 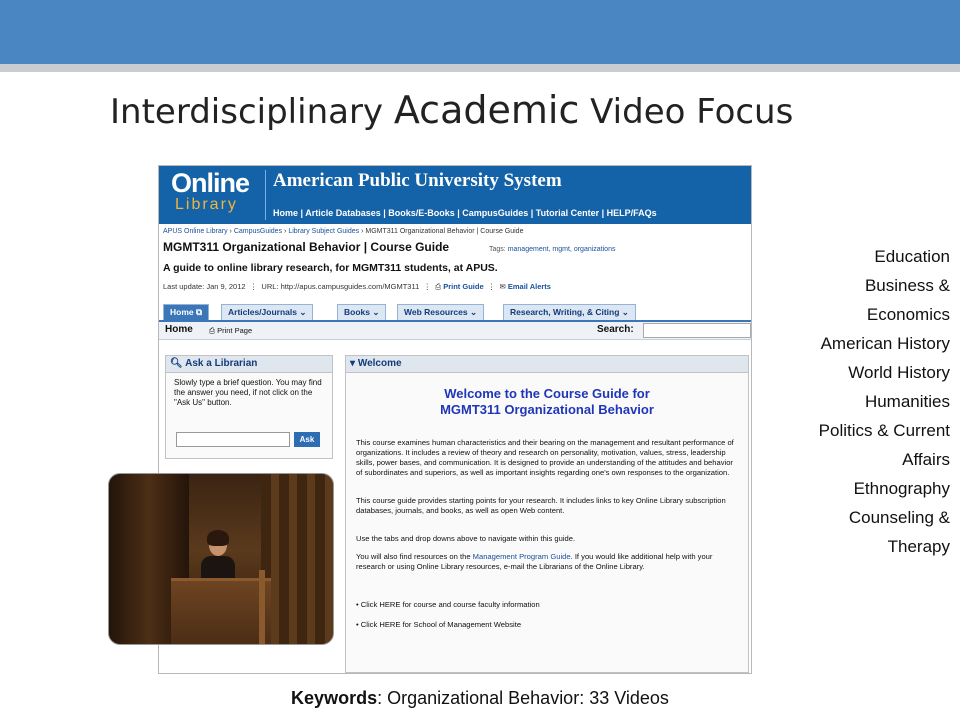 I want to click on slide-title: Interdisciplinary Academic Video Focus, so click(x=451, y=110).